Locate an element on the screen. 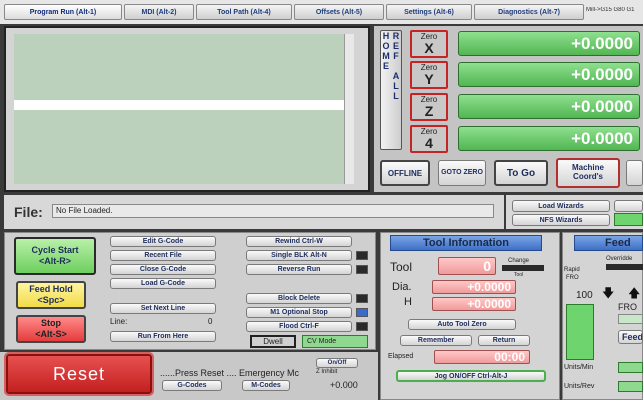  ref-all-home-button: REF ALL HOME is located at coordinates (391, 90).